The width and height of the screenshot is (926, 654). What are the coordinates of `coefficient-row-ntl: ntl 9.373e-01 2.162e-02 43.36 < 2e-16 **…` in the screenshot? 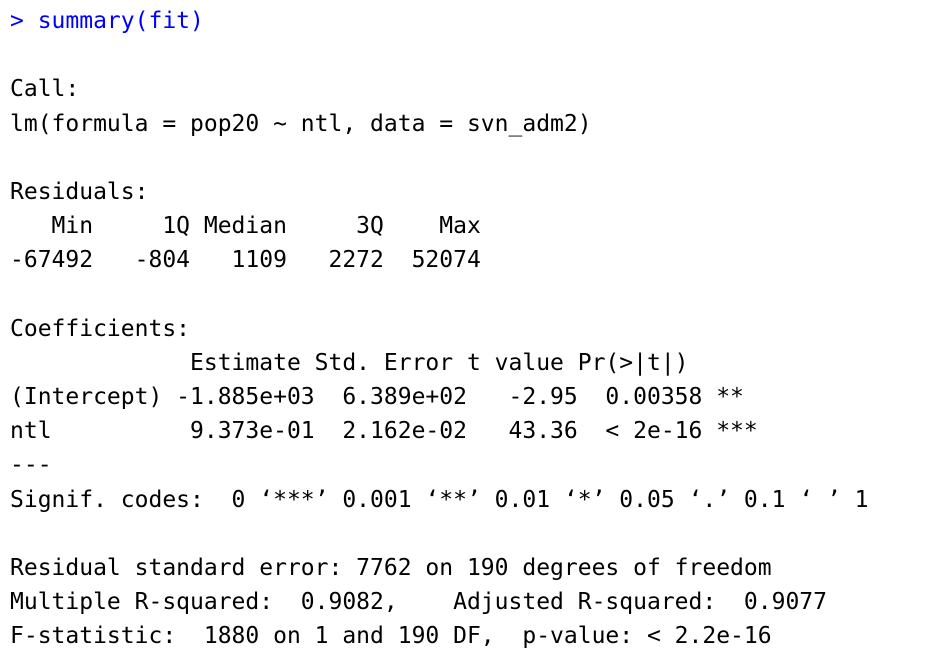 It's located at (384, 431).